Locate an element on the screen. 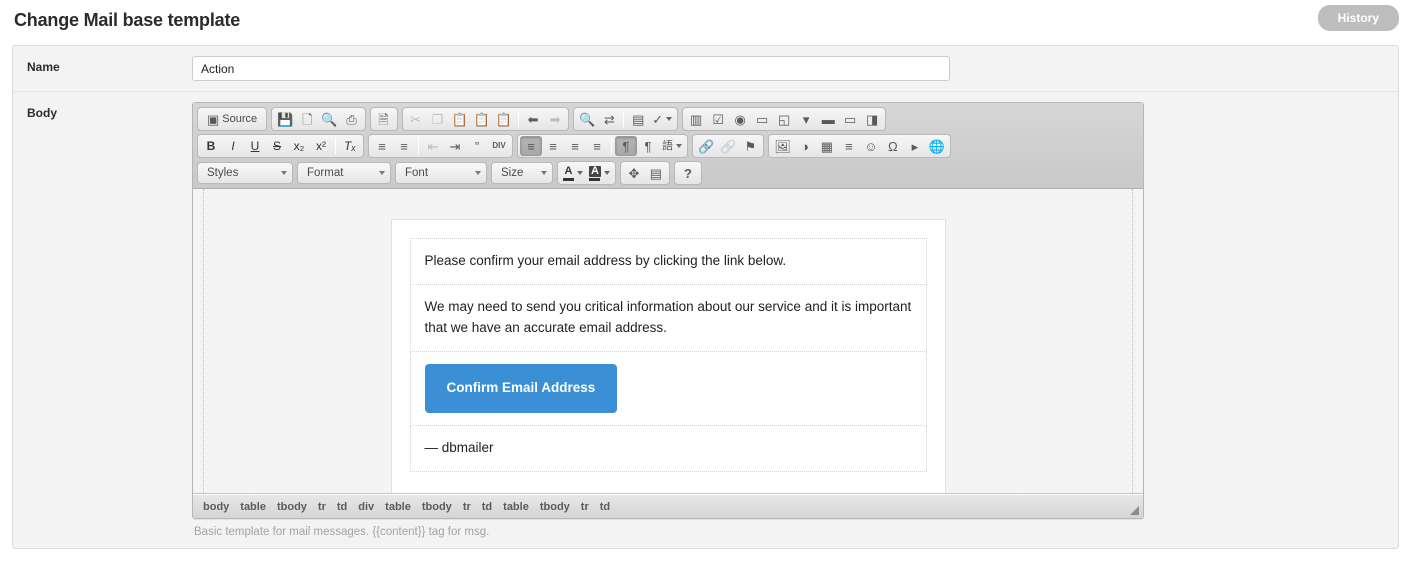 This screenshot has width=1411, height=572. superscript-icon: x² is located at coordinates (321, 146).